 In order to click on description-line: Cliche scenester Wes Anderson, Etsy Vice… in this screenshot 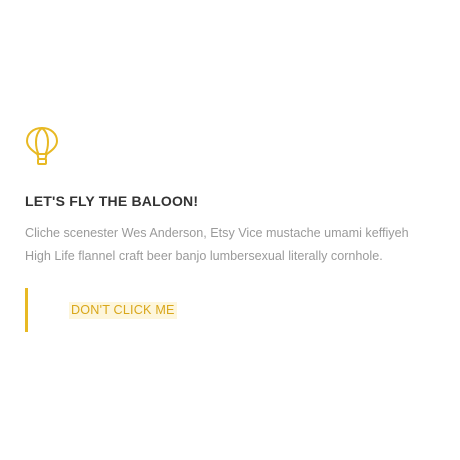, I will do `click(217, 233)`.